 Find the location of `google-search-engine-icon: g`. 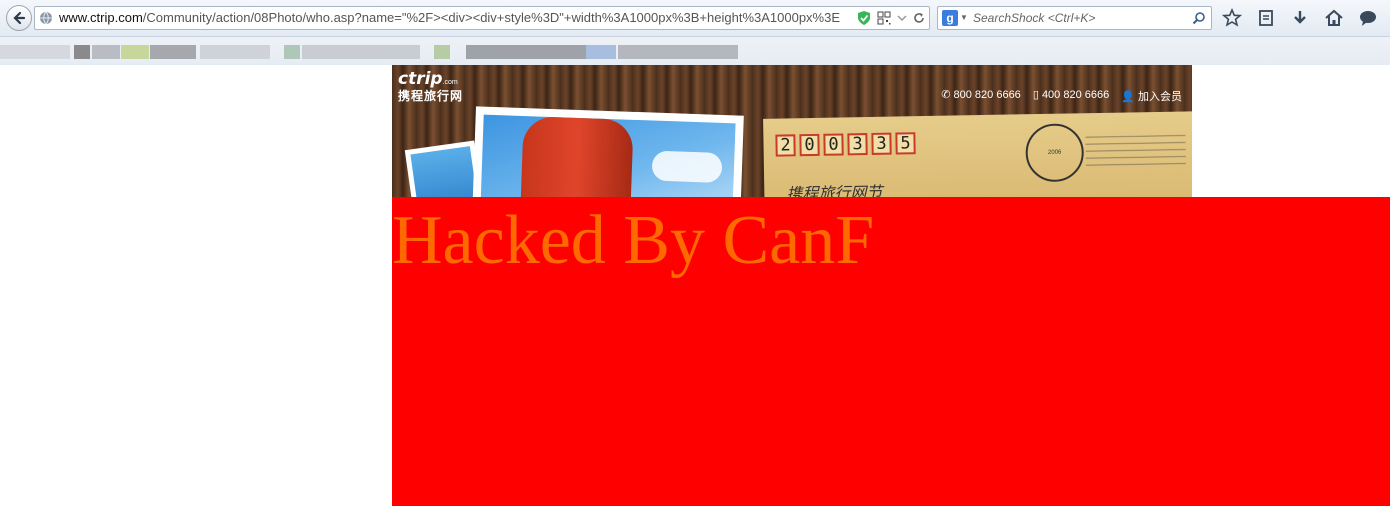

google-search-engine-icon: g is located at coordinates (950, 18).